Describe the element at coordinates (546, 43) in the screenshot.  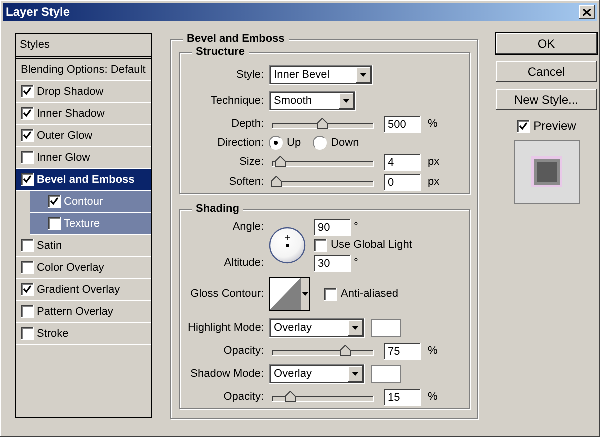
I see `dialog-button: OK` at that location.